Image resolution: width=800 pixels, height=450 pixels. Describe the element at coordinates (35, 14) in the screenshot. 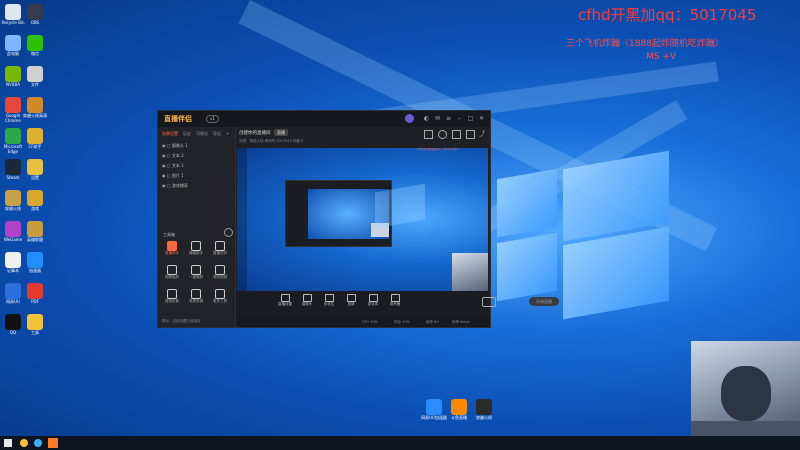

I see `desktop-icon: OBS` at that location.